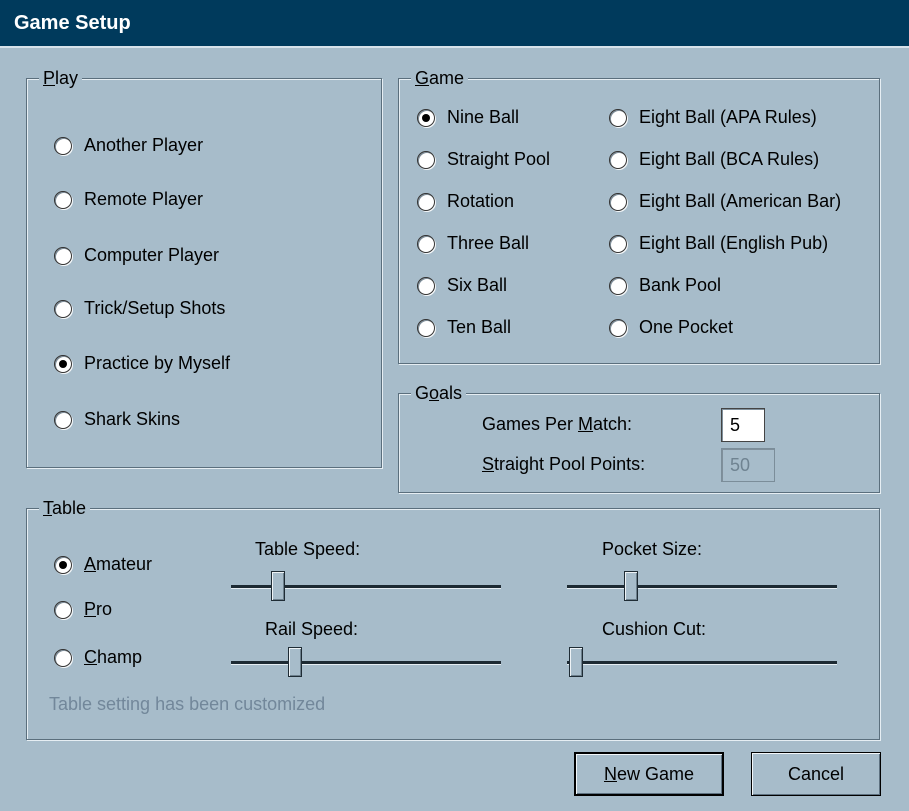 The width and height of the screenshot is (909, 811). I want to click on games-per-match-label: Games Per Match:, so click(557, 424).